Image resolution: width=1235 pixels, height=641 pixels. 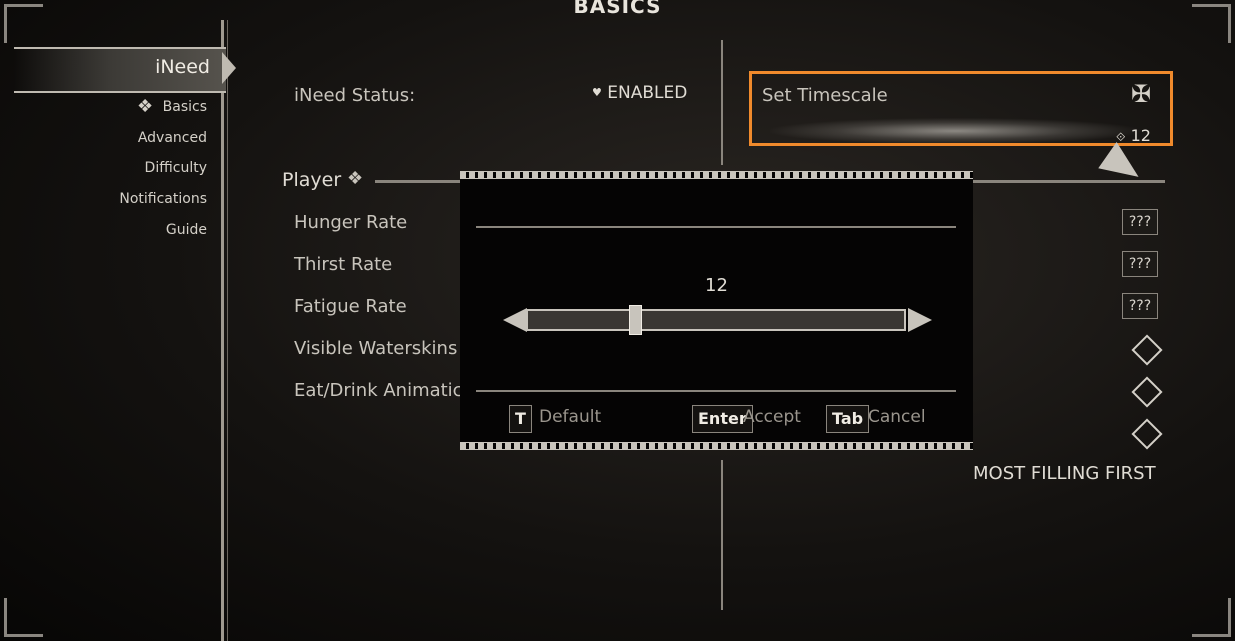 I want to click on sidebar-item-notifications: Notifications, so click(x=163, y=199).